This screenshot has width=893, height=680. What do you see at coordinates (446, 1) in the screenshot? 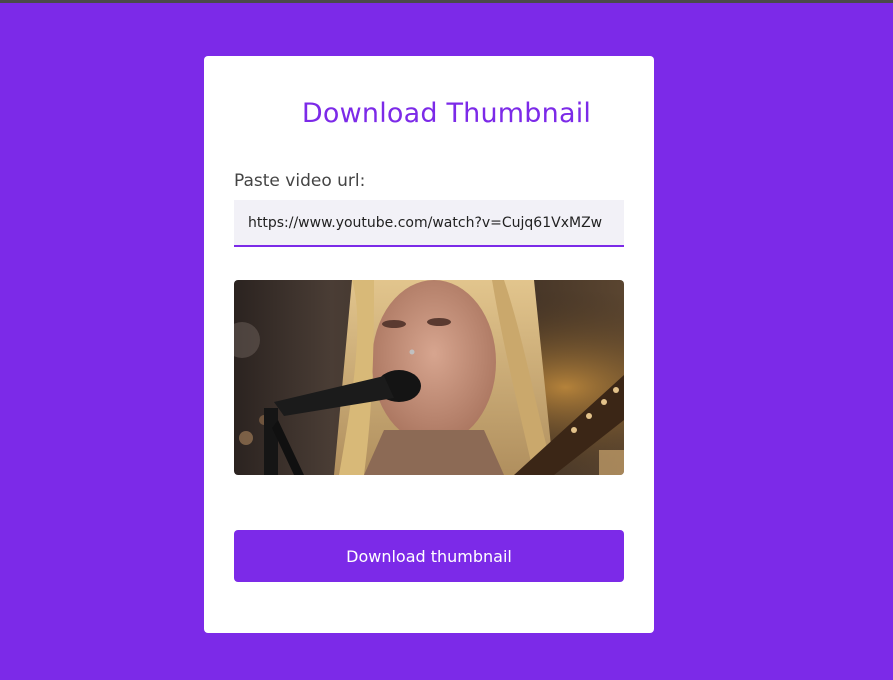
I see `window-top-border` at bounding box center [446, 1].